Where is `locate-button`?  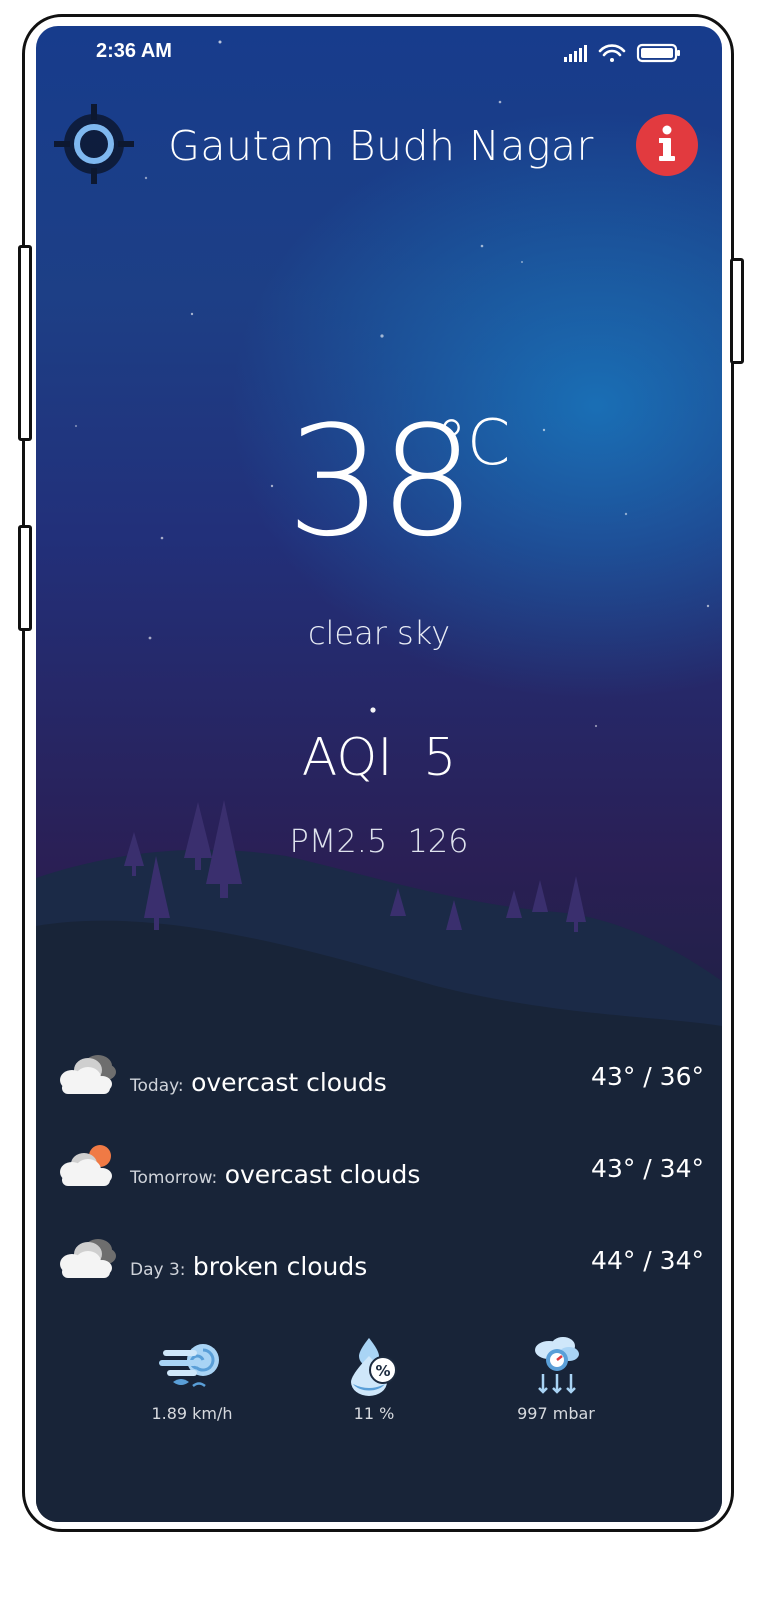 locate-button is located at coordinates (94, 144).